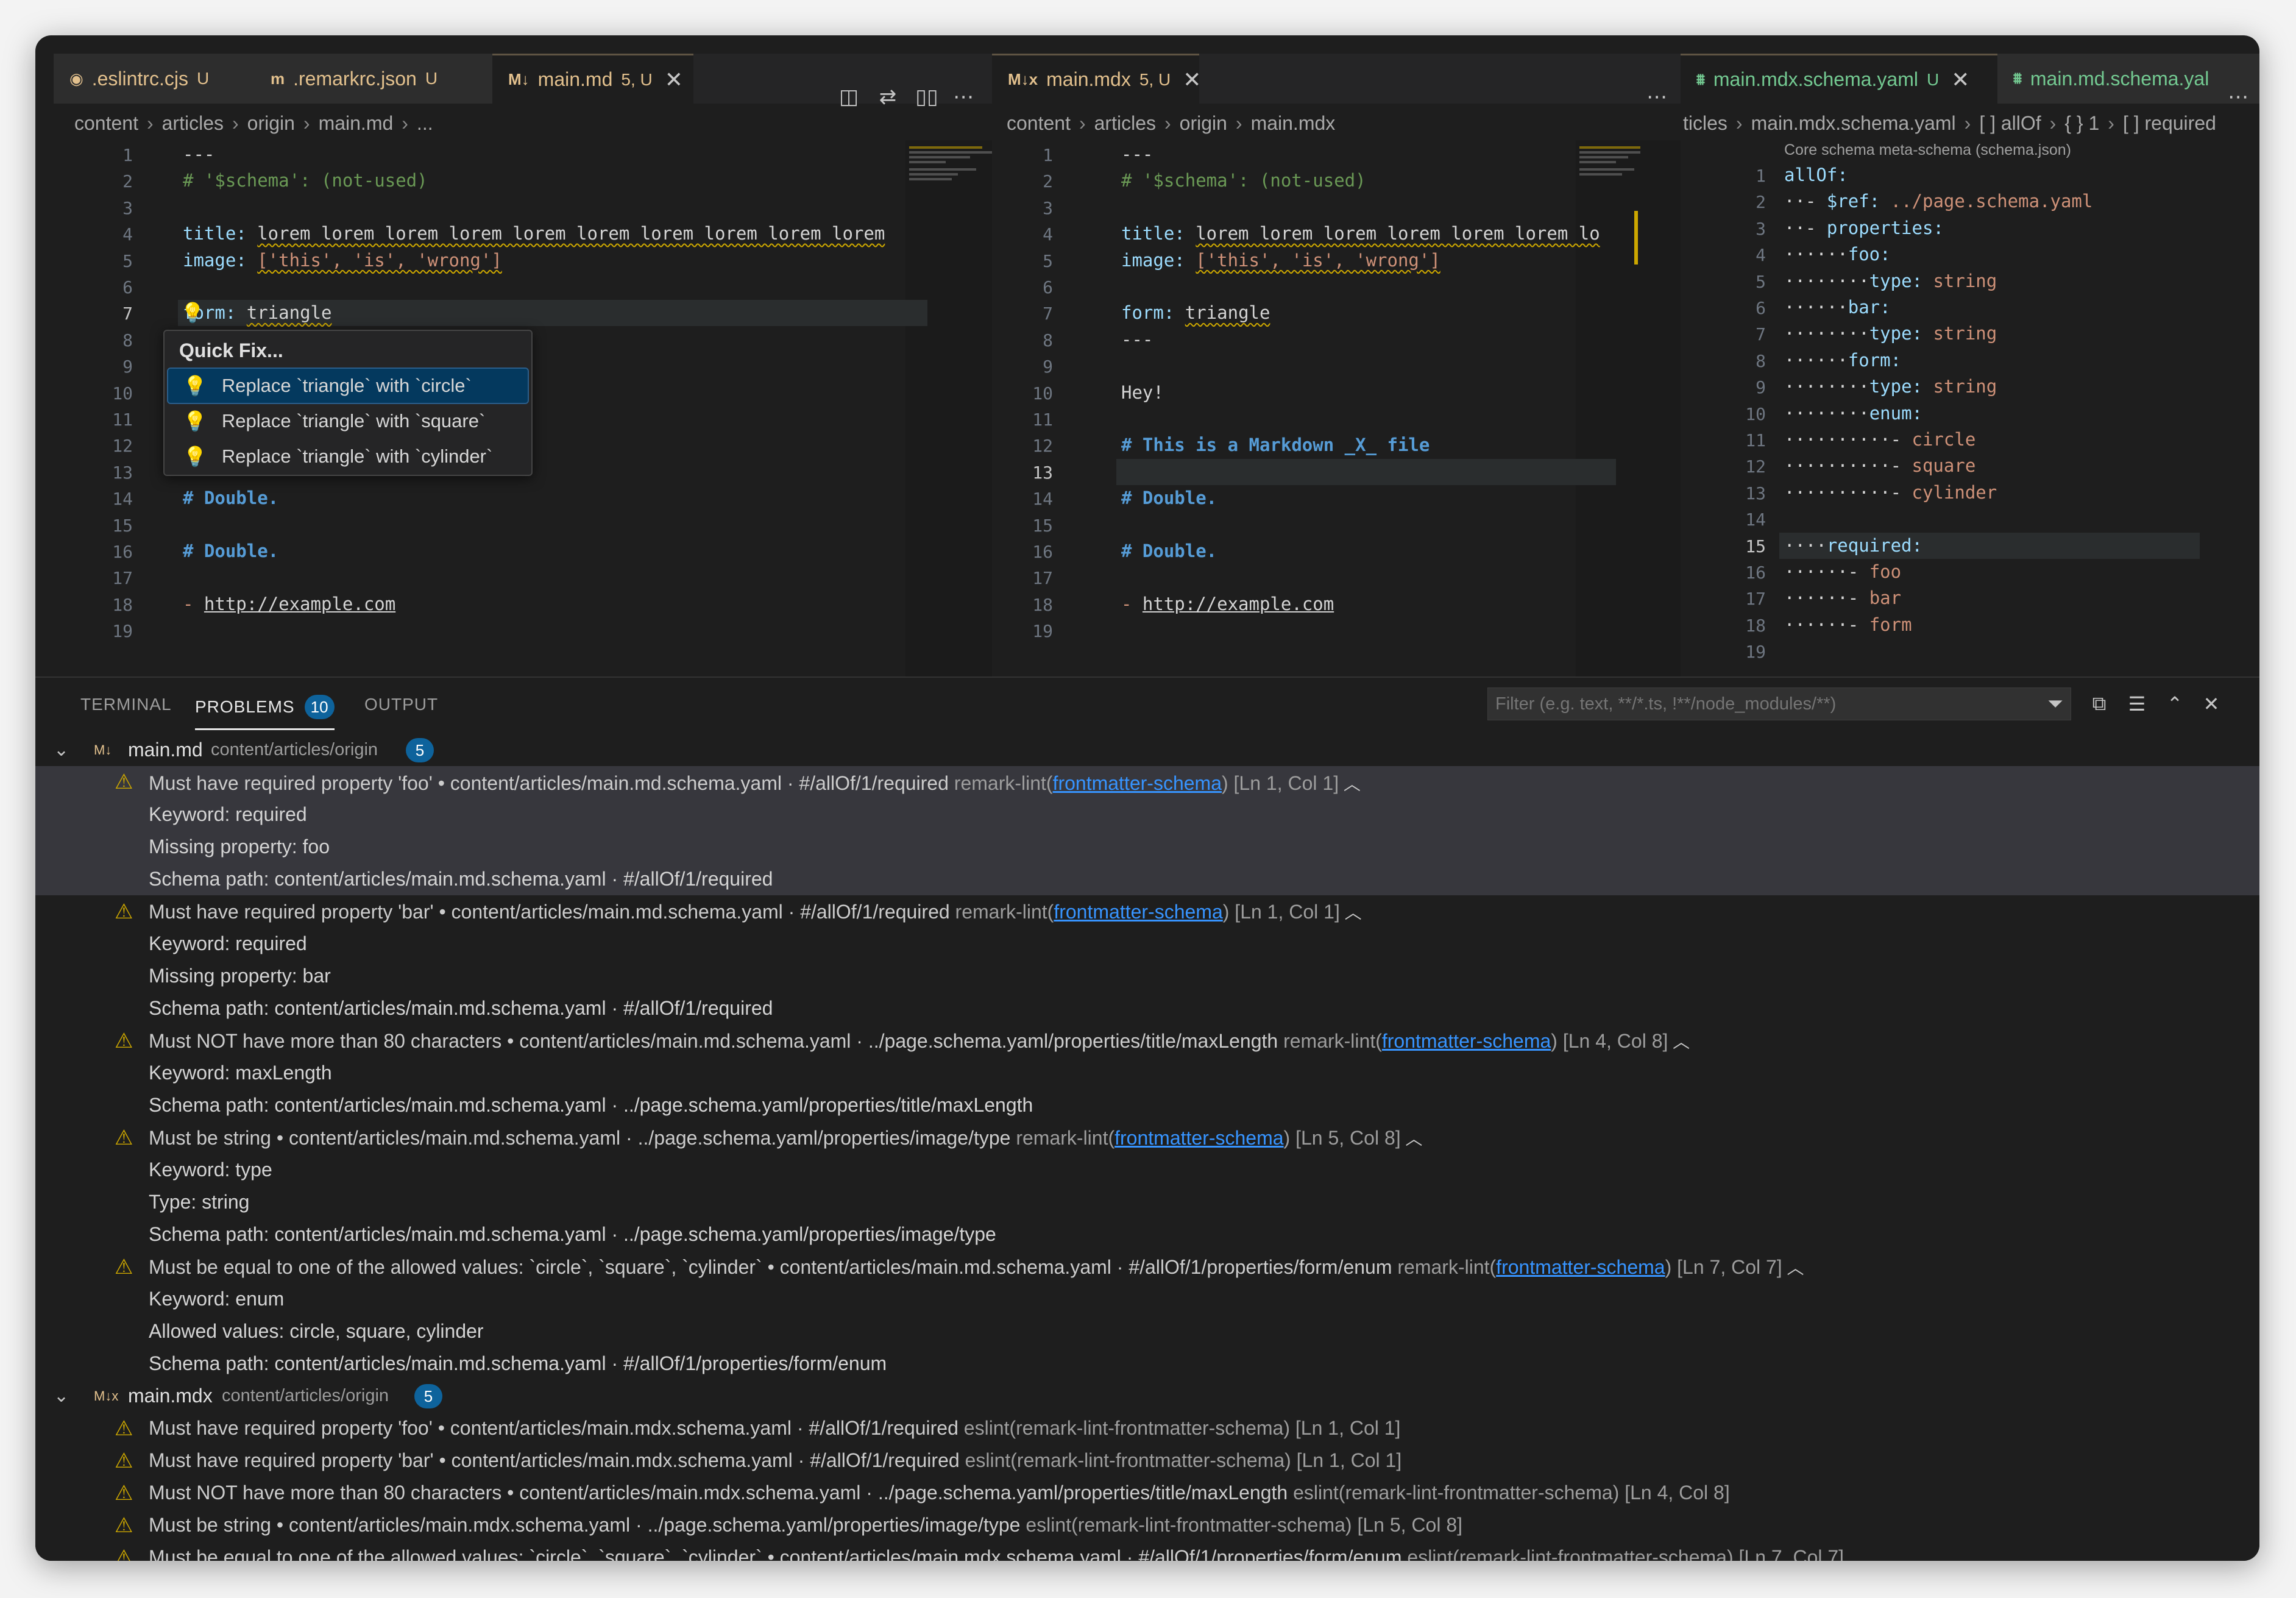 This screenshot has width=2296, height=1598. I want to click on code-line: ····required:, so click(1853, 545).